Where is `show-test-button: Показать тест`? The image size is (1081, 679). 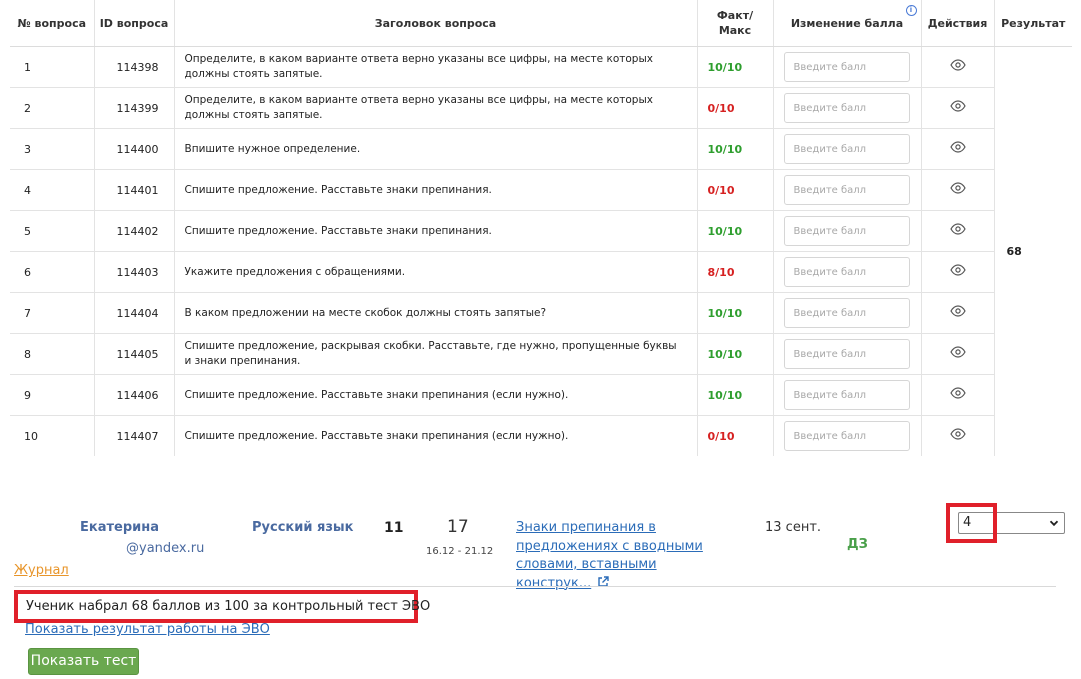
show-test-button: Показать тест is located at coordinates (83, 661).